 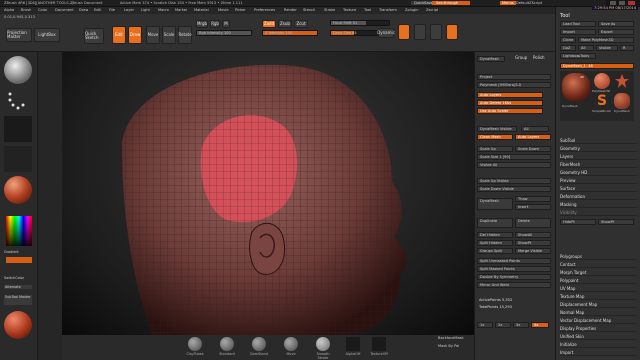 What do you see at coordinates (290, 33) in the screenshot?
I see `z-intensity-slider: Z Intensity 100` at bounding box center [290, 33].